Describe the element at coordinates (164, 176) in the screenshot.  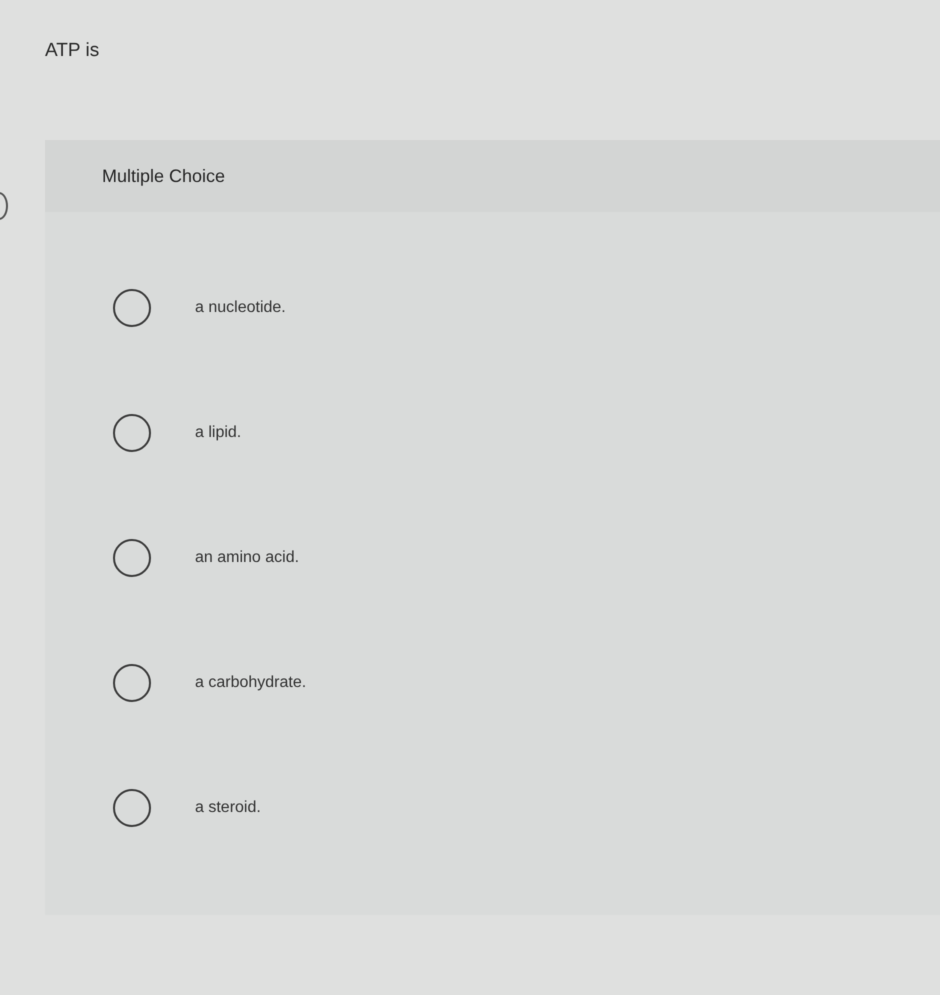
I see `question-type-label: Multiple Choice` at that location.